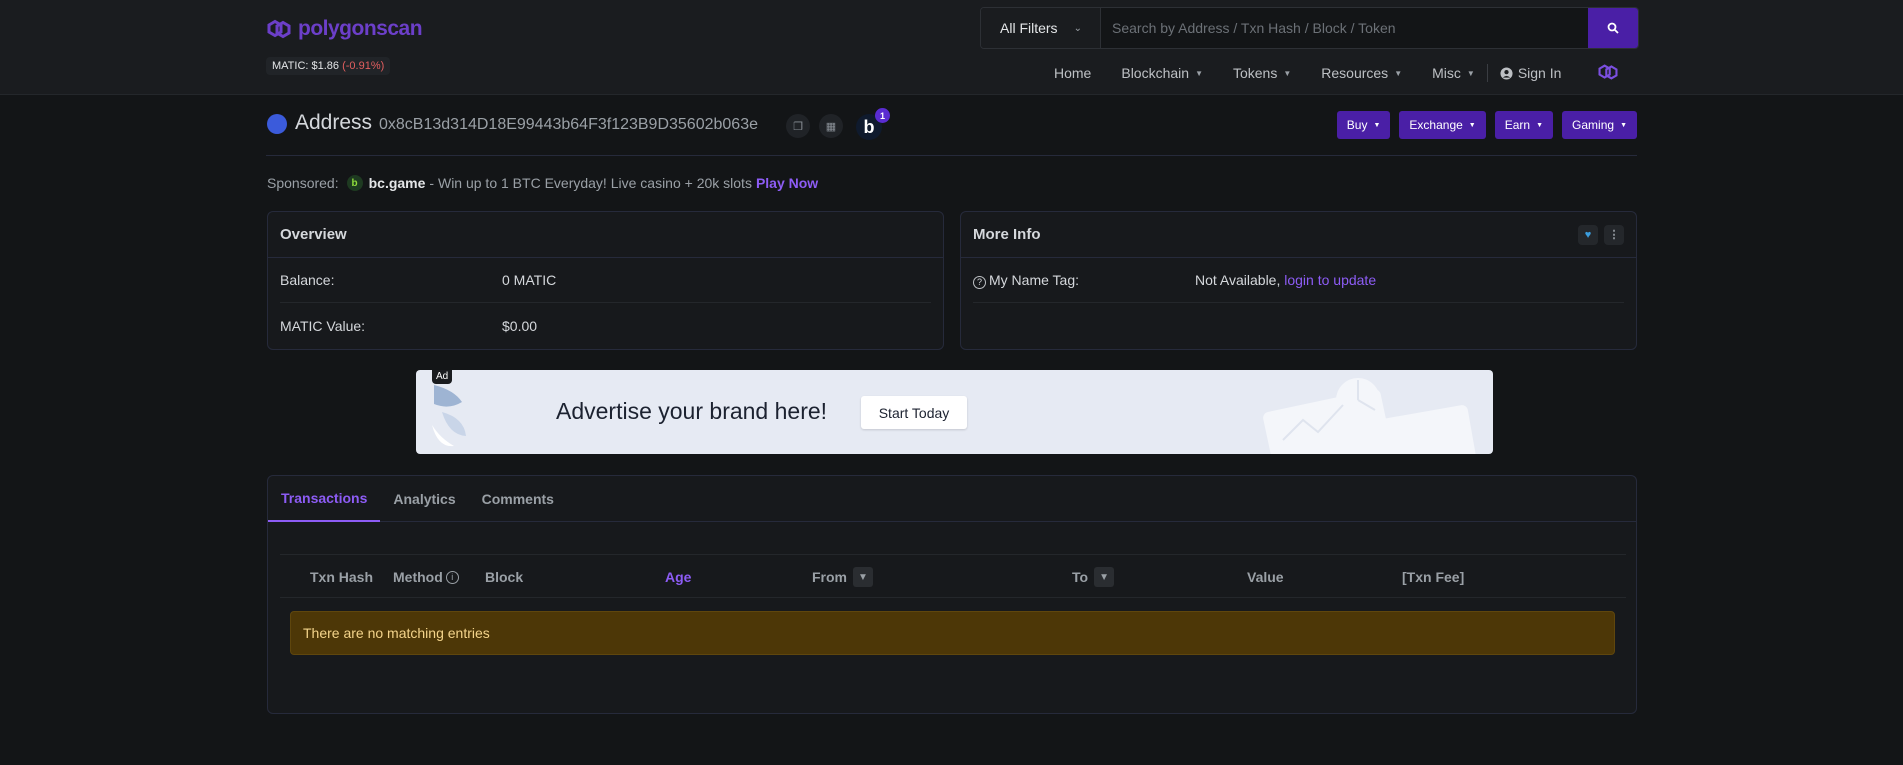 The height and width of the screenshot is (765, 1903). I want to click on ad-decoration-icon, so click(1370, 416).